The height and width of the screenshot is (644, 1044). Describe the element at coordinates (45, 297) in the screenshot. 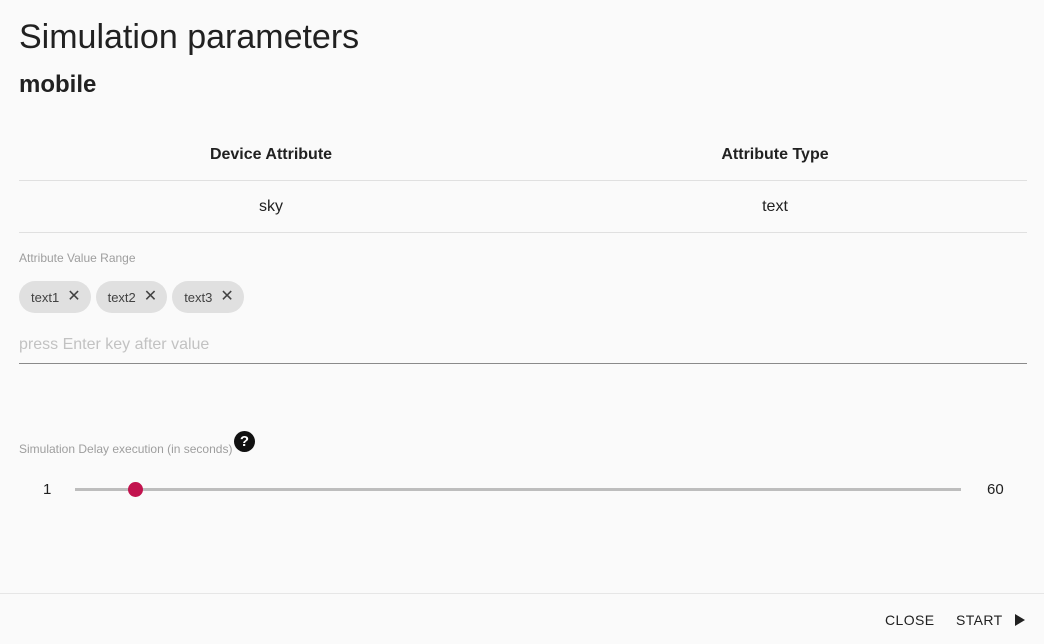

I see `chip-label: text1` at that location.